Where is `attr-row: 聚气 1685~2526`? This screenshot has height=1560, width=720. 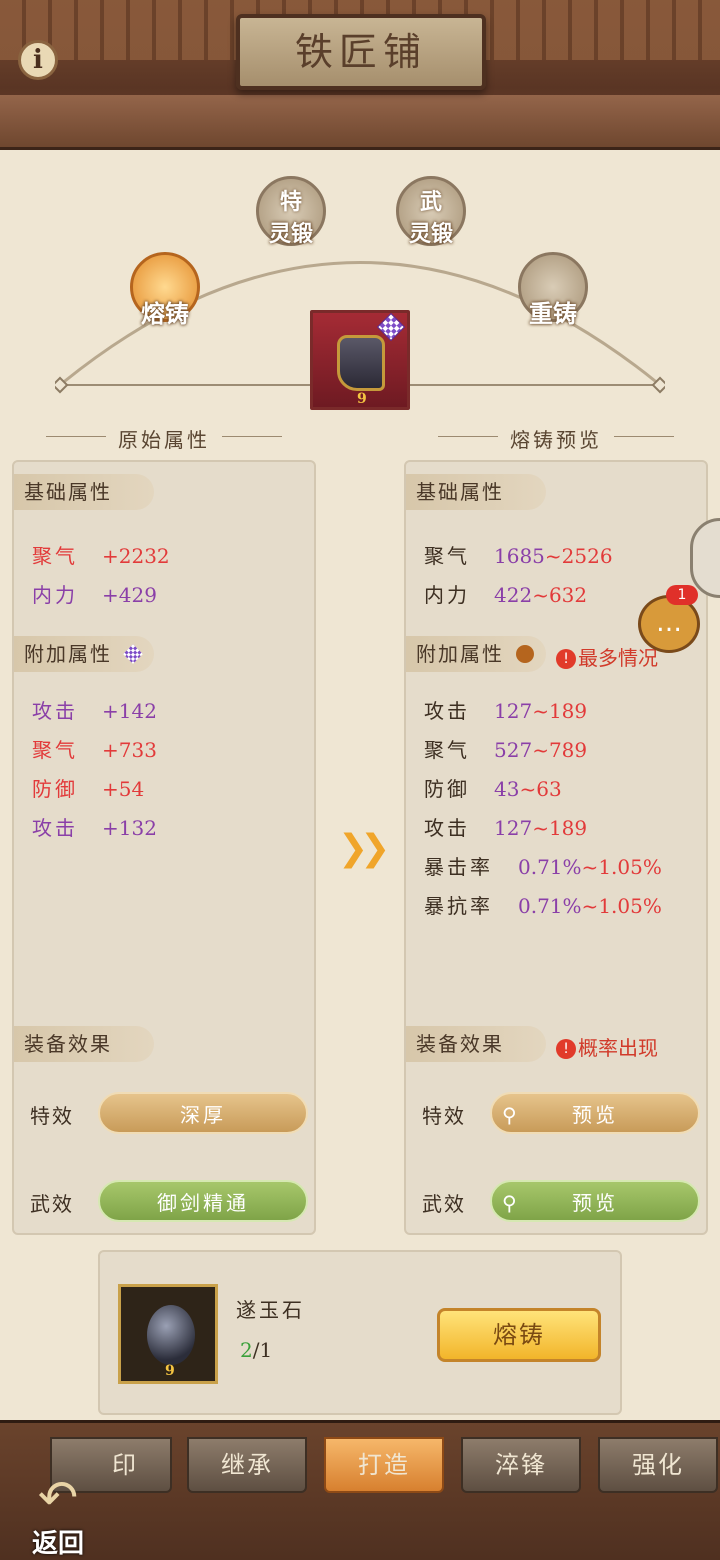
attr-row: 聚气 1685~2526 is located at coordinates (518, 556).